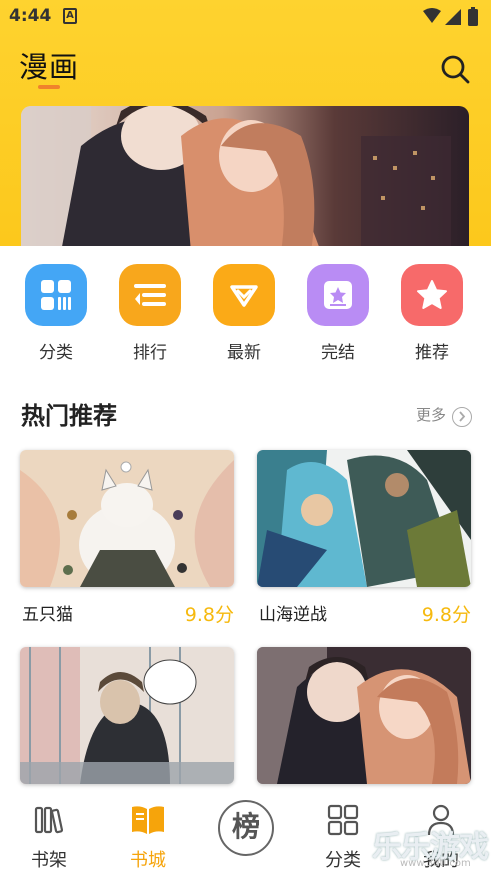 The height and width of the screenshot is (874, 491). I want to click on category-completed: 完结, so click(338, 313).